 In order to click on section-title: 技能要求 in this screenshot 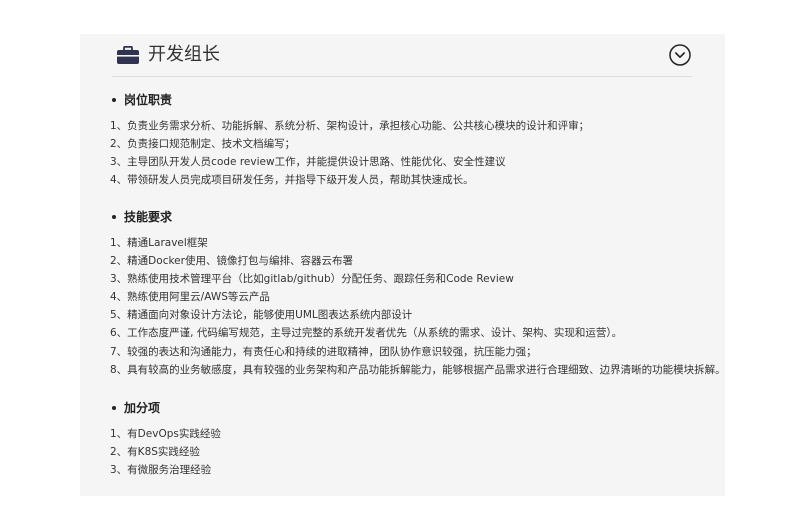, I will do `click(410, 217)`.